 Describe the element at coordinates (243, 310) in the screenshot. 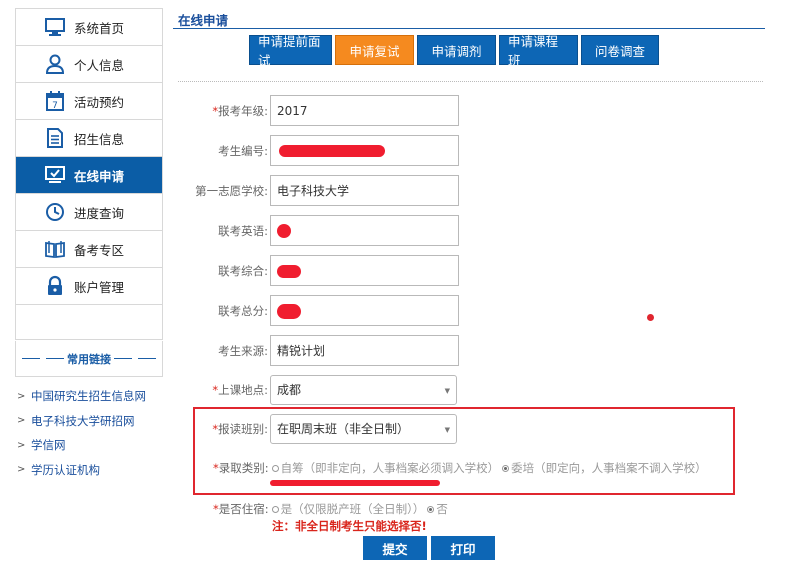

I see `field-label: 联考总分:` at that location.